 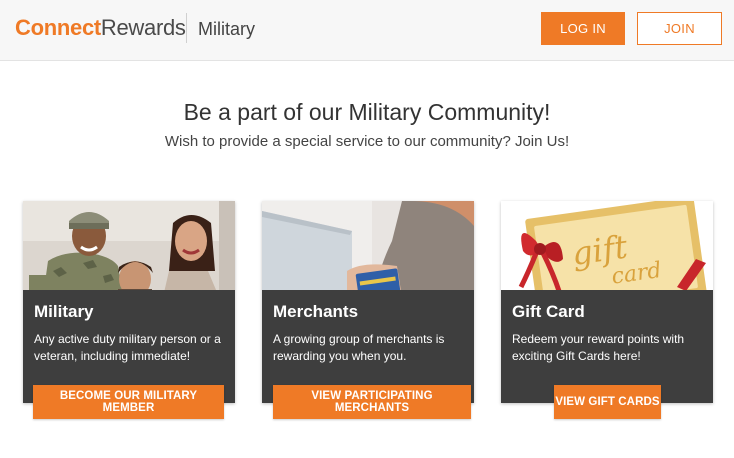 I want to click on top-header: ConnectRewards Military LOG IN JOIN, so click(x=367, y=30).